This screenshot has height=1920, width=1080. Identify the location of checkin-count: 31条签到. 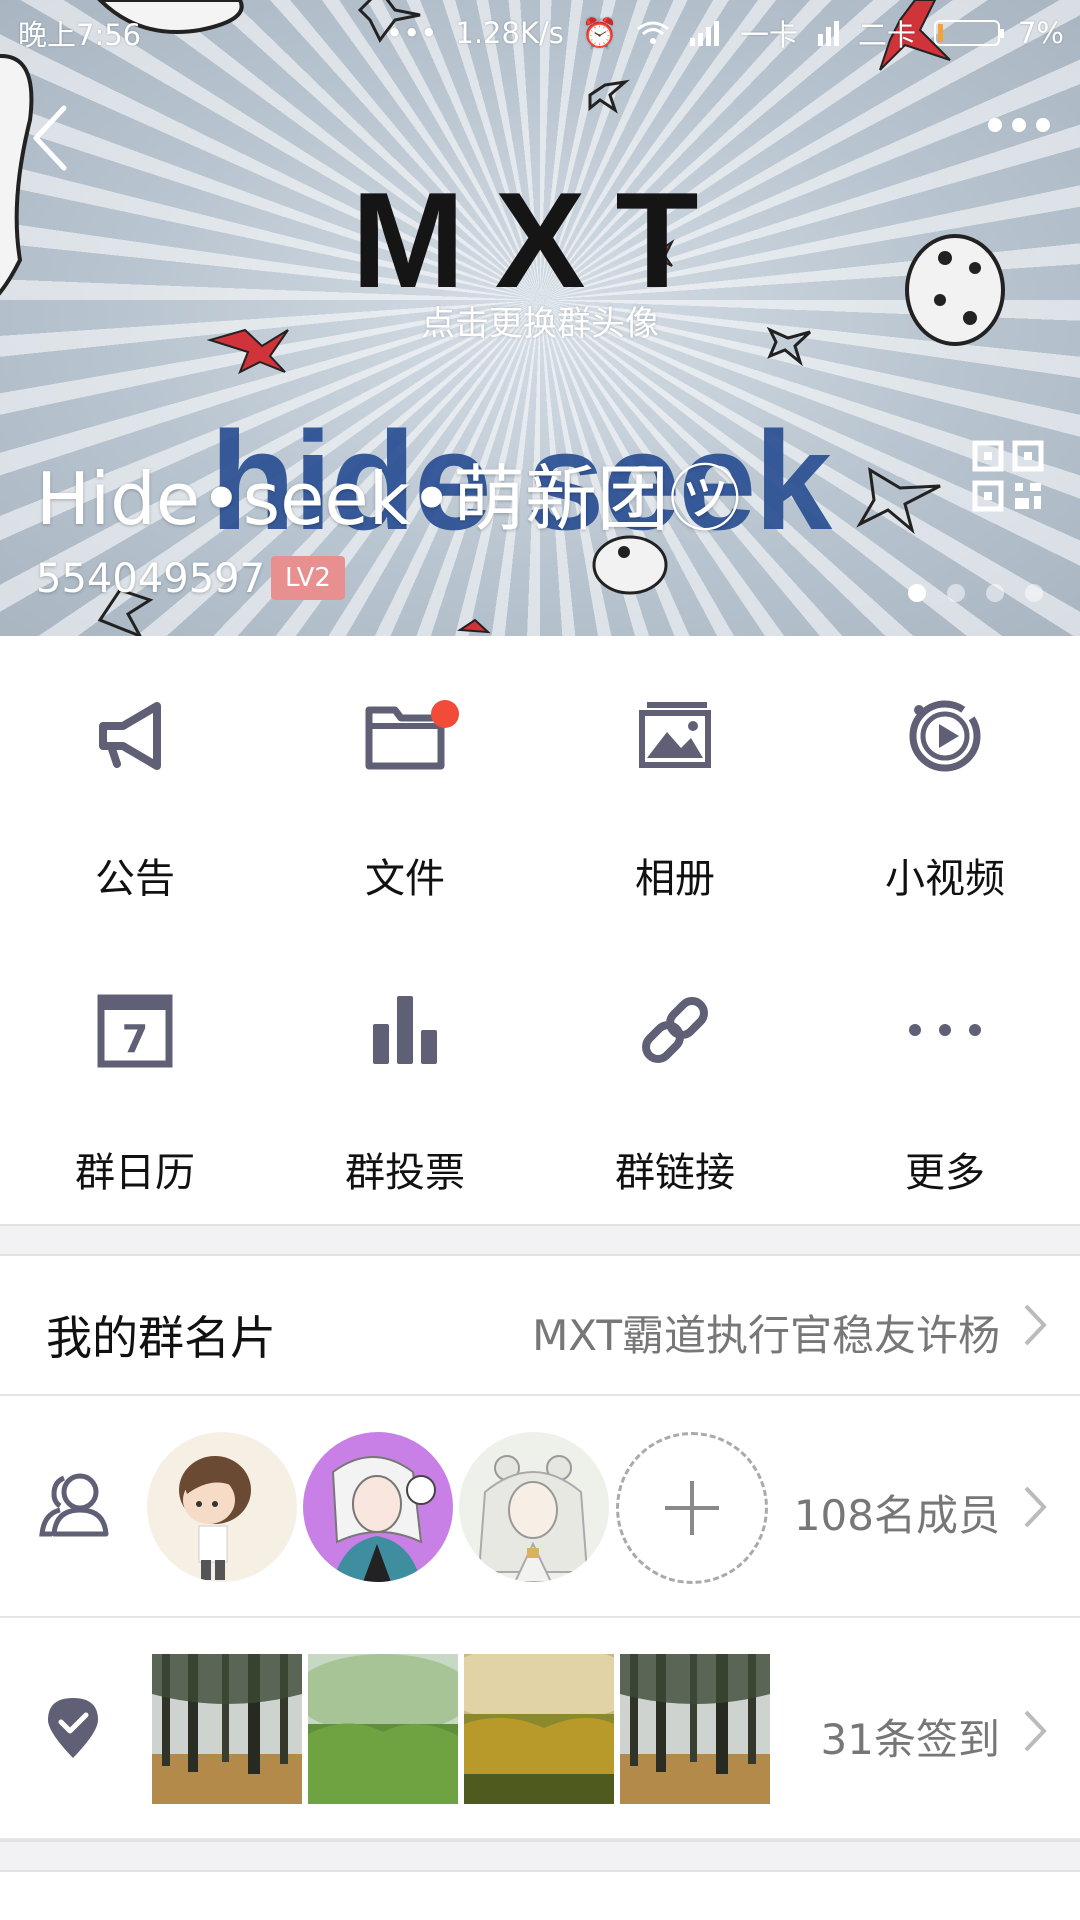
(910, 1739).